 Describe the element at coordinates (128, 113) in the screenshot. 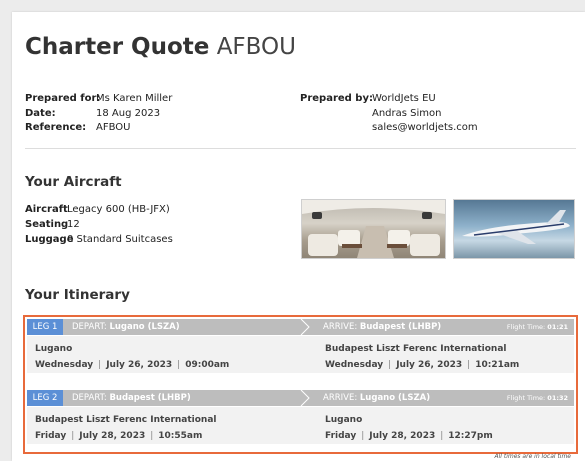

I see `meta-value: 18 Aug 2023` at that location.